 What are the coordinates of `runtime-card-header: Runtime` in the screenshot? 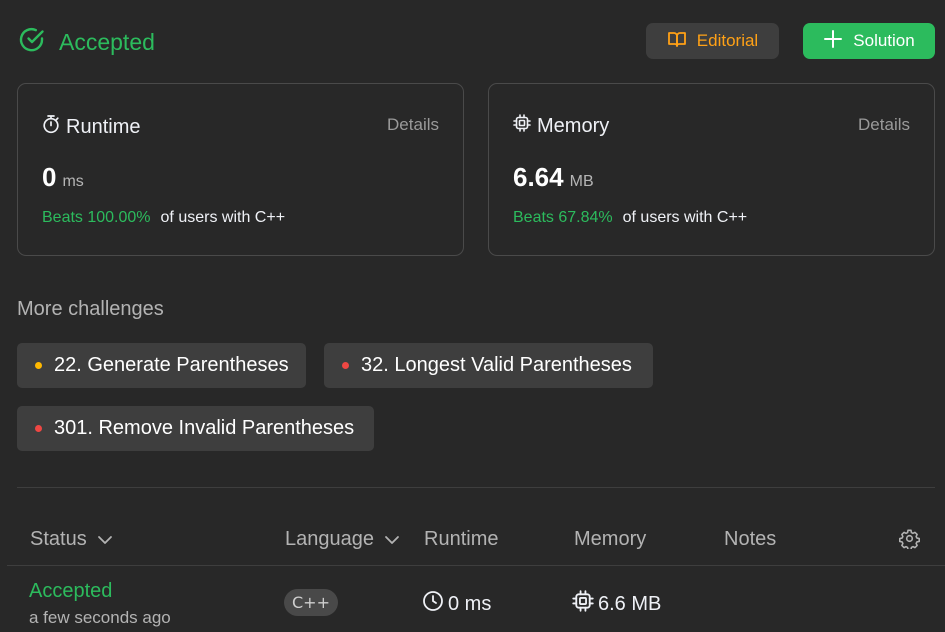 It's located at (91, 127).